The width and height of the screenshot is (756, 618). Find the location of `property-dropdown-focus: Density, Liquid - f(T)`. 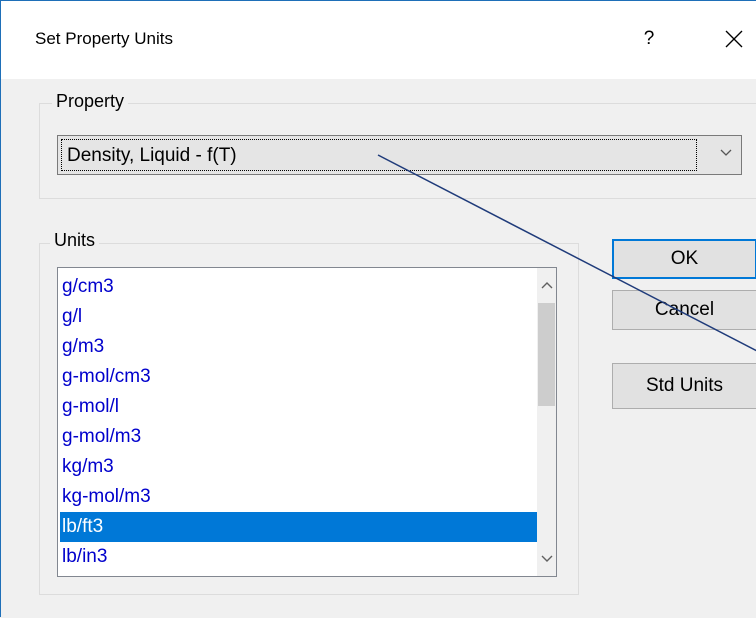

property-dropdown-focus: Density, Liquid - f(T) is located at coordinates (379, 155).